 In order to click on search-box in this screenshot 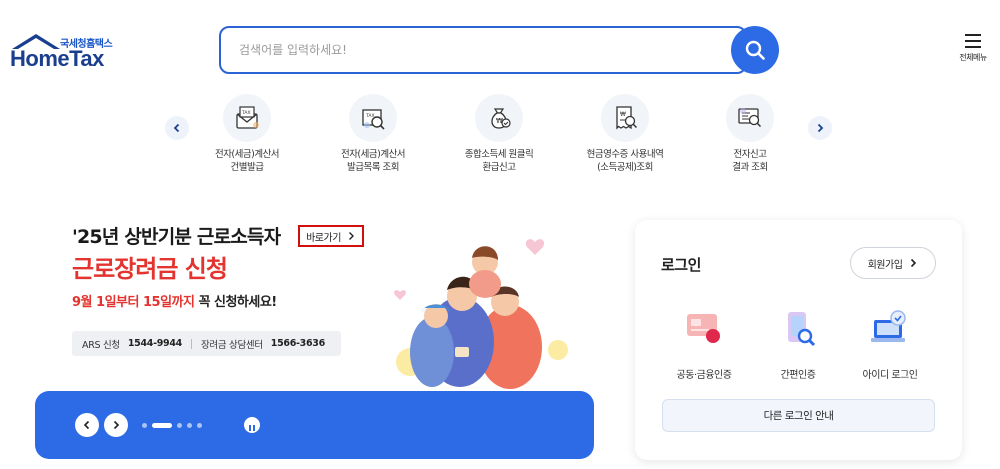, I will do `click(483, 50)`.